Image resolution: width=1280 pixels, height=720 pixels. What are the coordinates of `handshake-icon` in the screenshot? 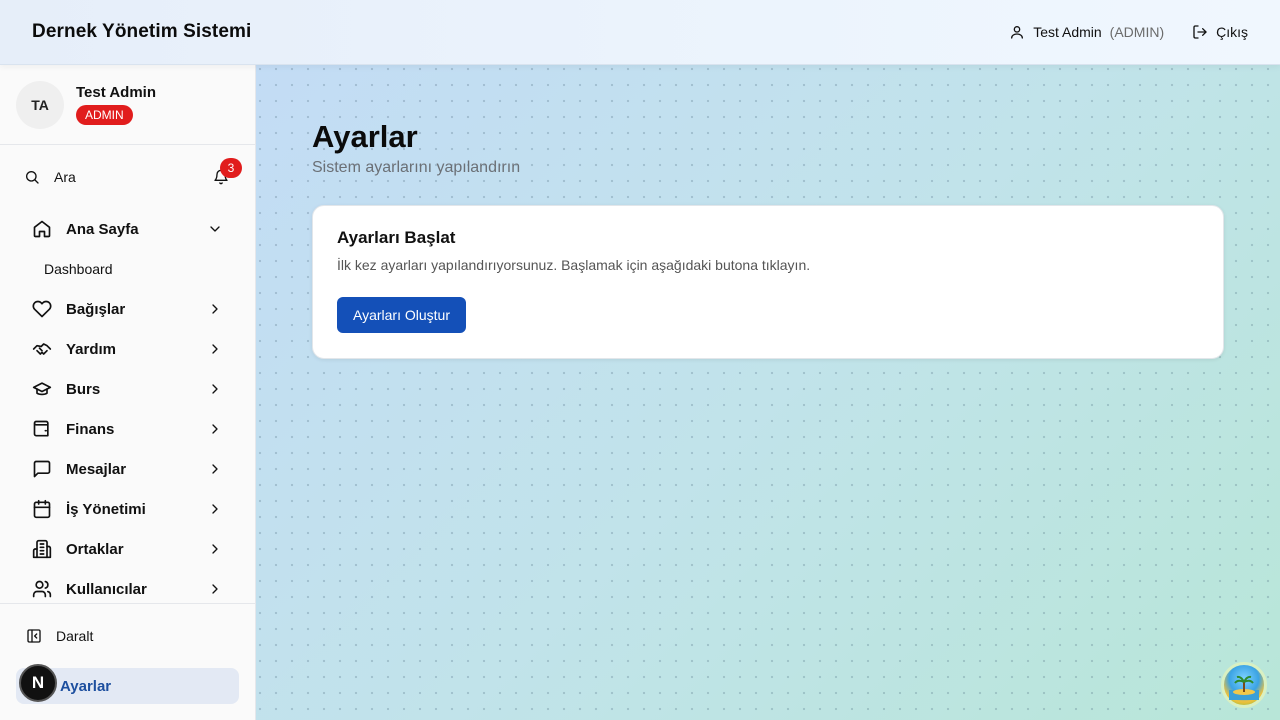 It's located at (42, 349).